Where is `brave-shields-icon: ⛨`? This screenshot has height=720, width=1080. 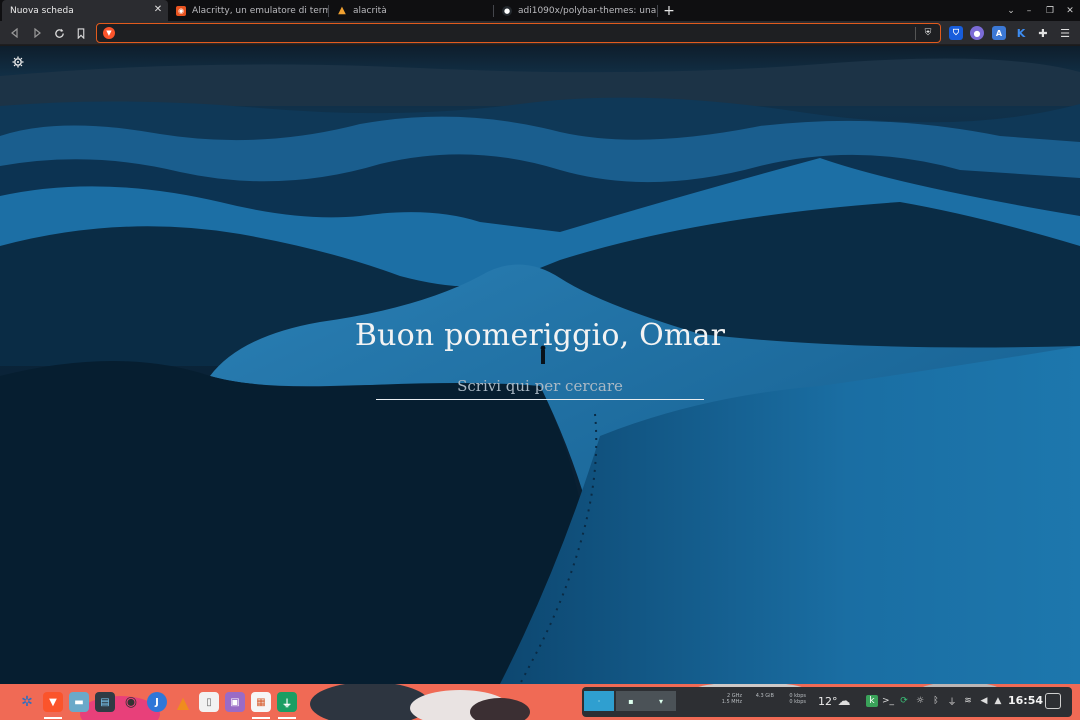
brave-shields-icon: ⛨ is located at coordinates (928, 33).